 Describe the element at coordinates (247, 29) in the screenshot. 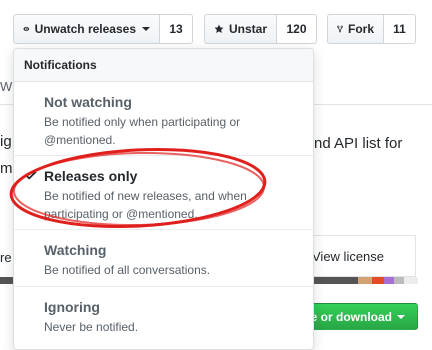

I see `star-label: Unstar` at that location.